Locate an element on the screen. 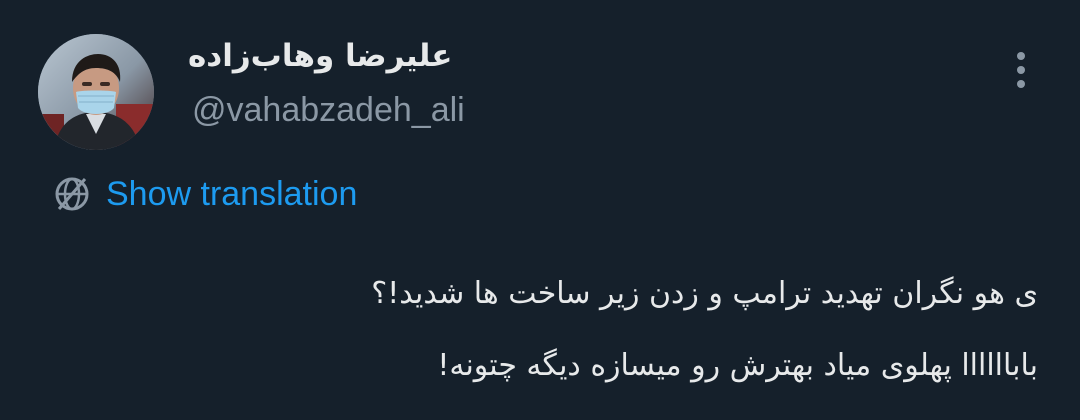 Image resolution: width=1080 pixels, height=420 pixels. show-translation-button: Show translation is located at coordinates (203, 194).